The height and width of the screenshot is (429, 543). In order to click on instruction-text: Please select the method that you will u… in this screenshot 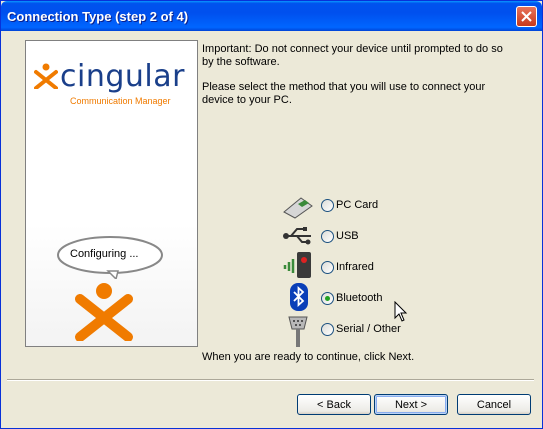, I will do `click(344, 93)`.